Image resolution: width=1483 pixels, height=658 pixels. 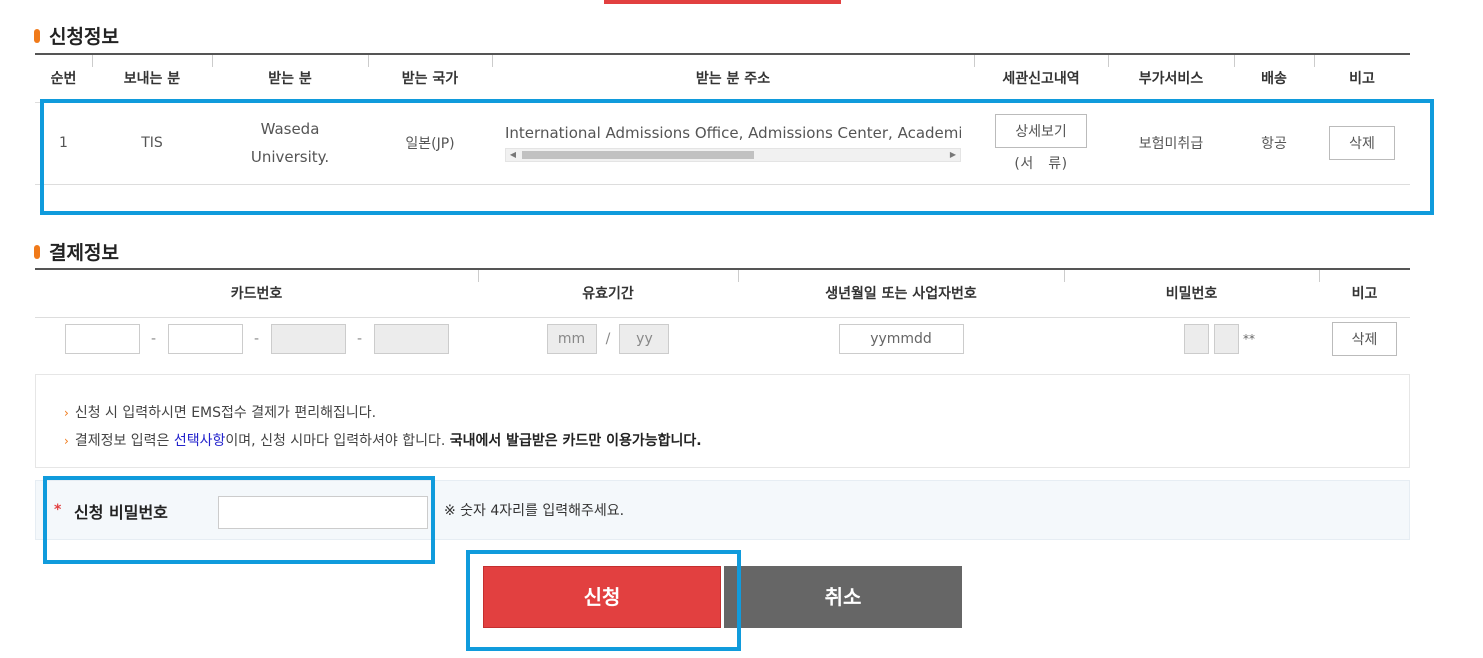 I want to click on col-birth: 생년월일 또는 사업자번호, so click(x=901, y=293).